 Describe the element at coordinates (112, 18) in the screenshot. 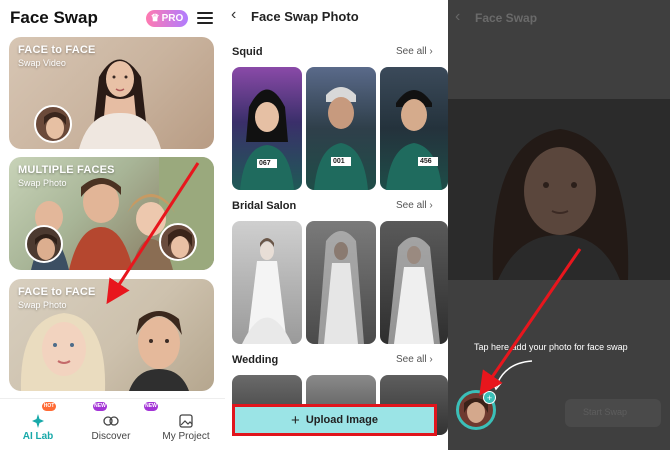

I see `home-header: Face Swap ♛ PRO` at that location.